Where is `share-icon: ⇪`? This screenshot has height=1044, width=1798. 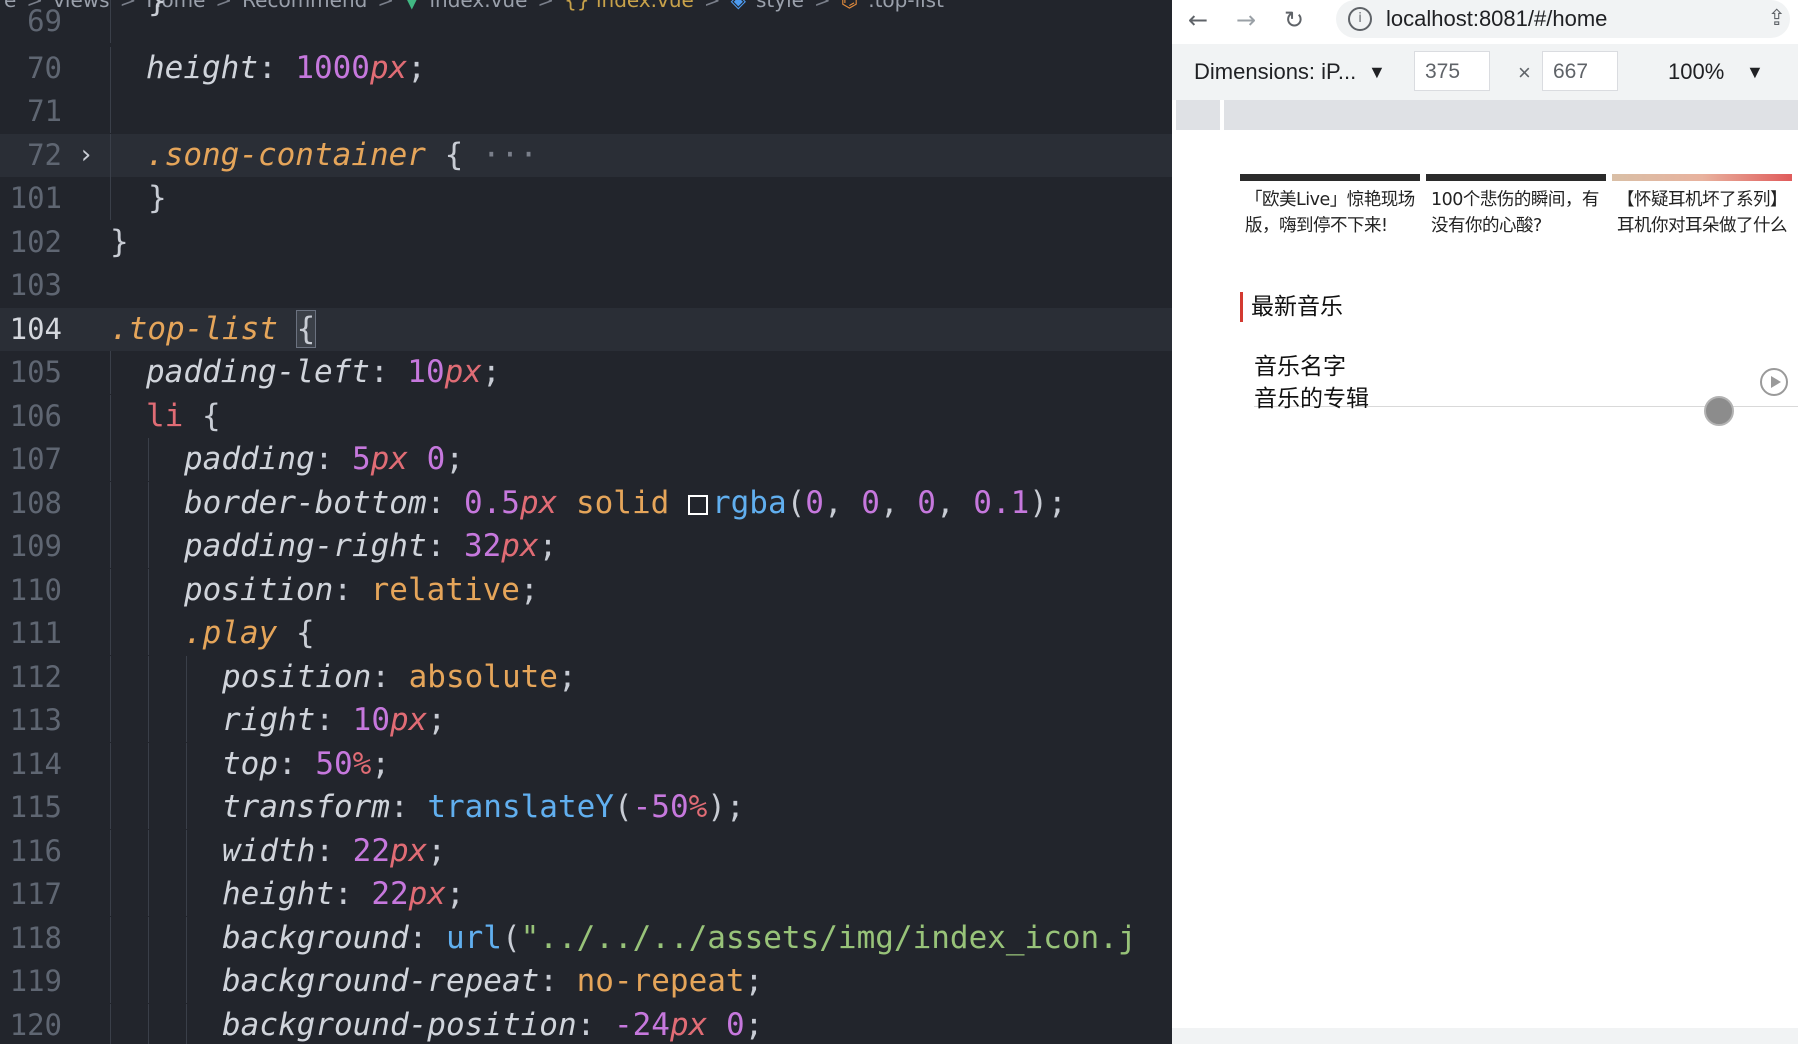
share-icon: ⇪ is located at coordinates (1777, 19).